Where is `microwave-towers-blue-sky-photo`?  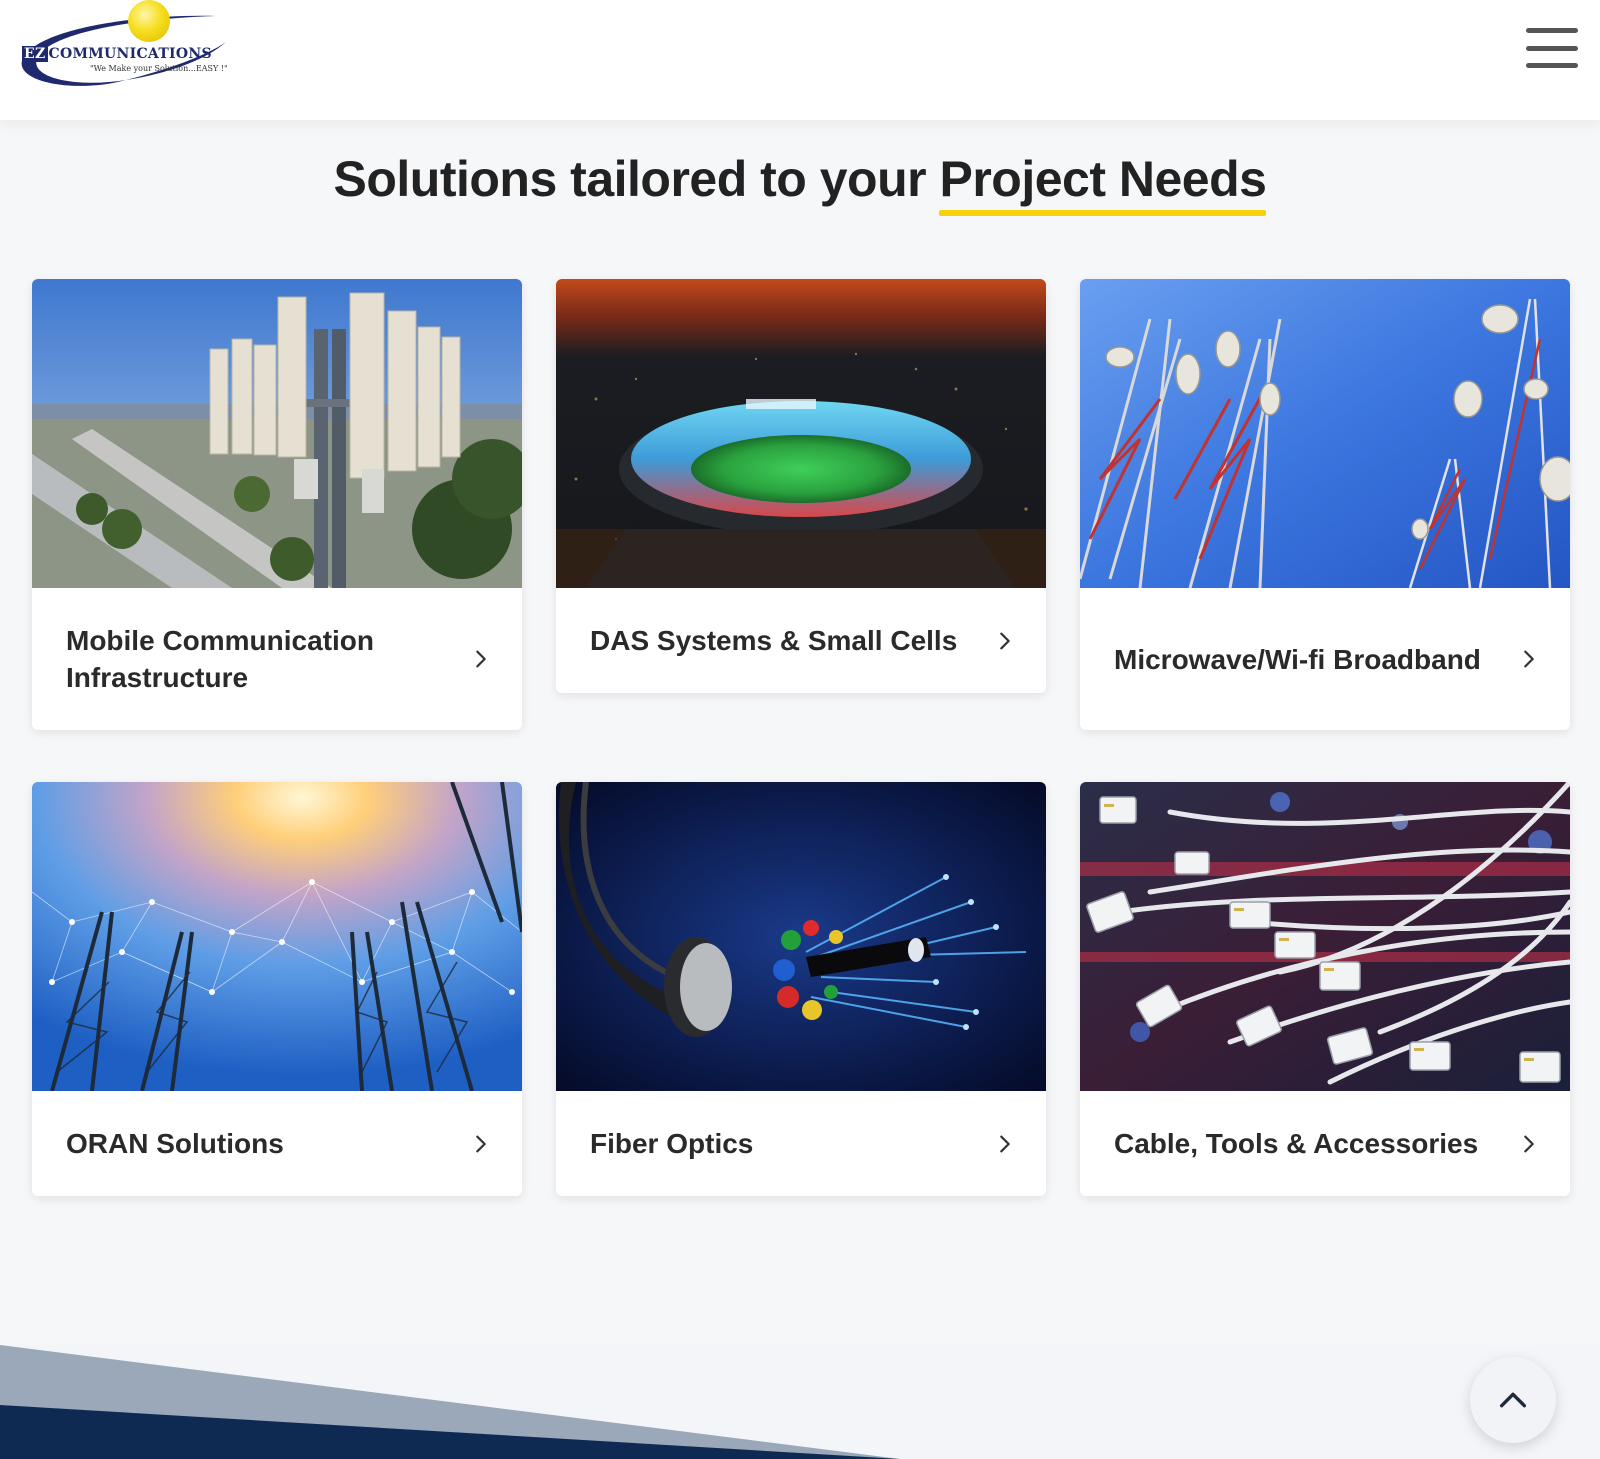
microwave-towers-blue-sky-photo is located at coordinates (1325, 433).